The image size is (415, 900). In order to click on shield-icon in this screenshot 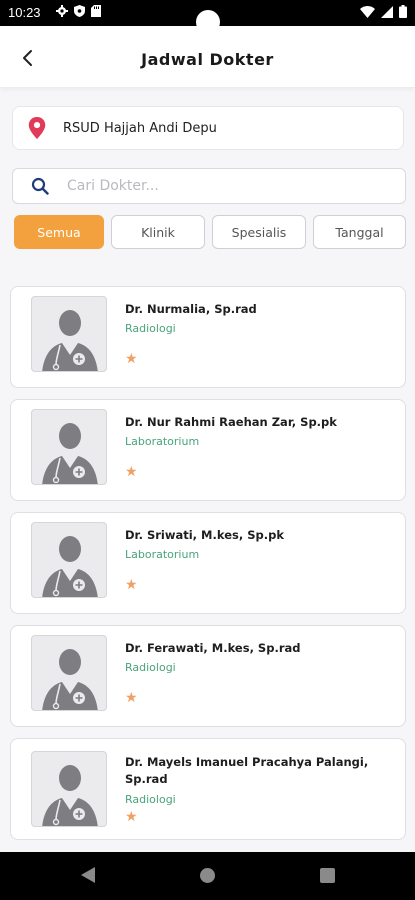, I will do `click(79, 11)`.